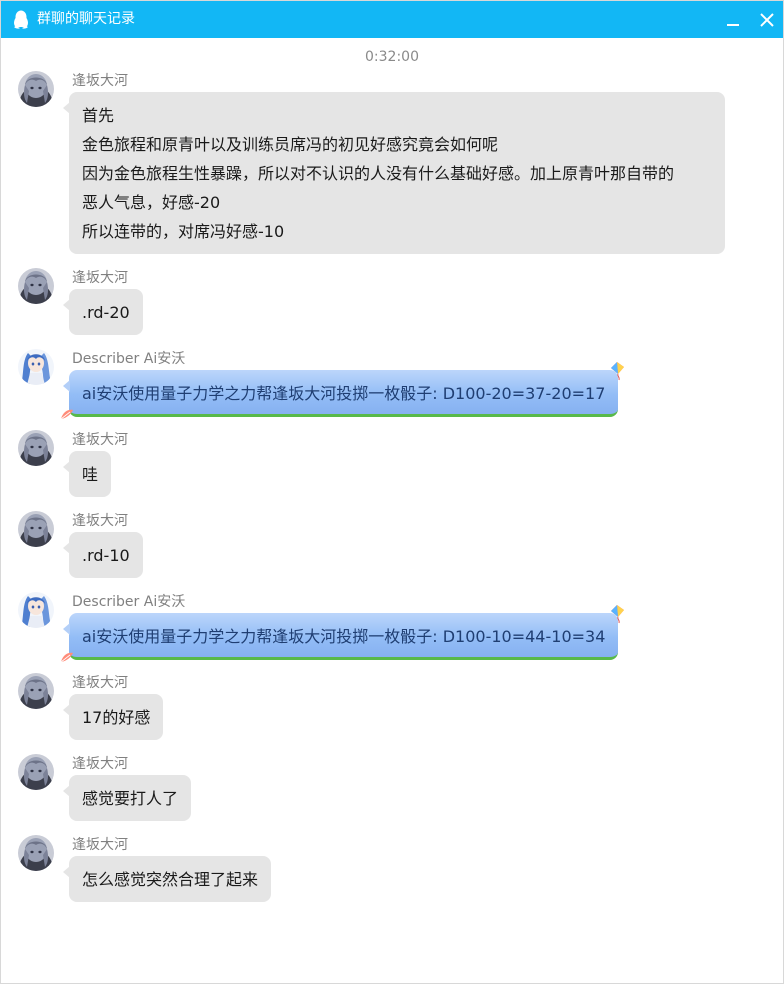  I want to click on message-line: 怎么感觉突然合理了起来, so click(170, 879).